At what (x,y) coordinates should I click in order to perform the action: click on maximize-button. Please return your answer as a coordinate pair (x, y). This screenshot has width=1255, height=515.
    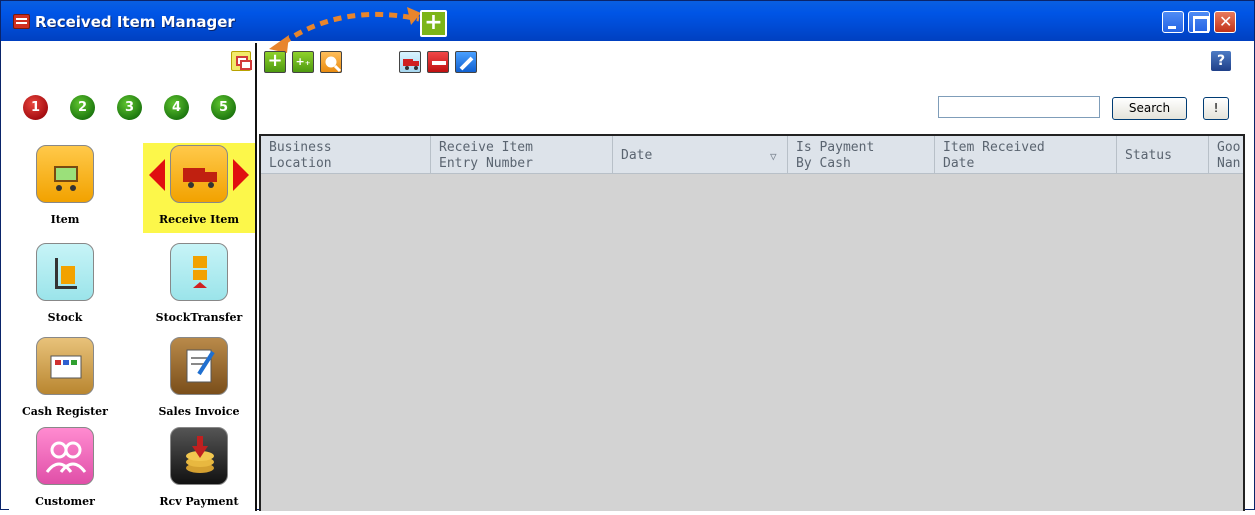
    Looking at the image, I should click on (1199, 22).